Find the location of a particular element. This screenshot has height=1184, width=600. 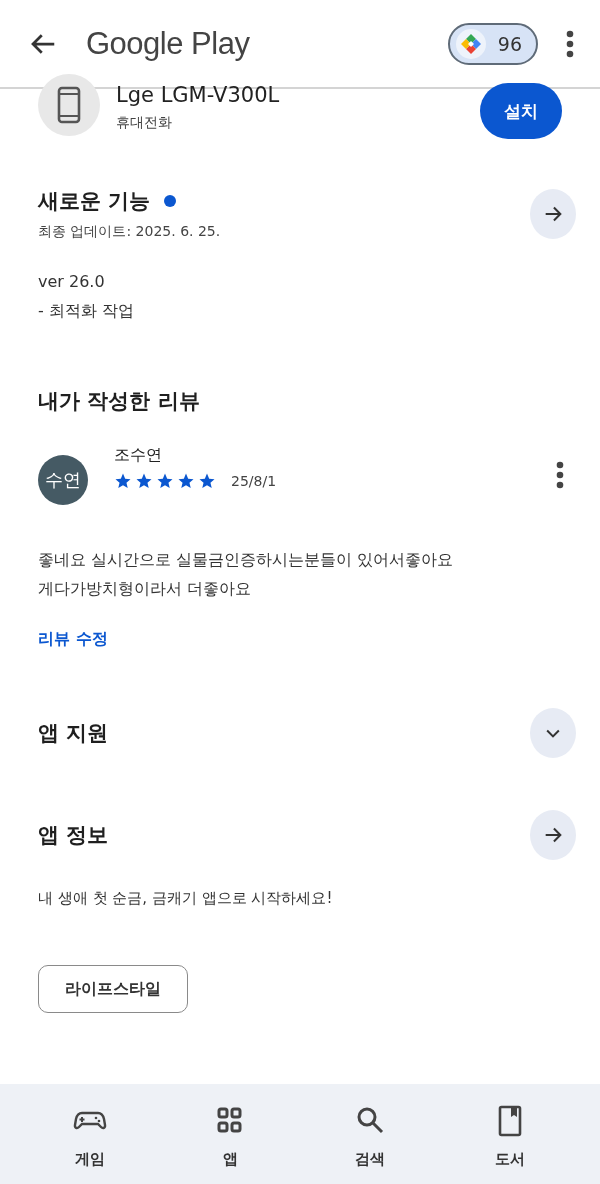

diamond-icon is located at coordinates (470, 43).